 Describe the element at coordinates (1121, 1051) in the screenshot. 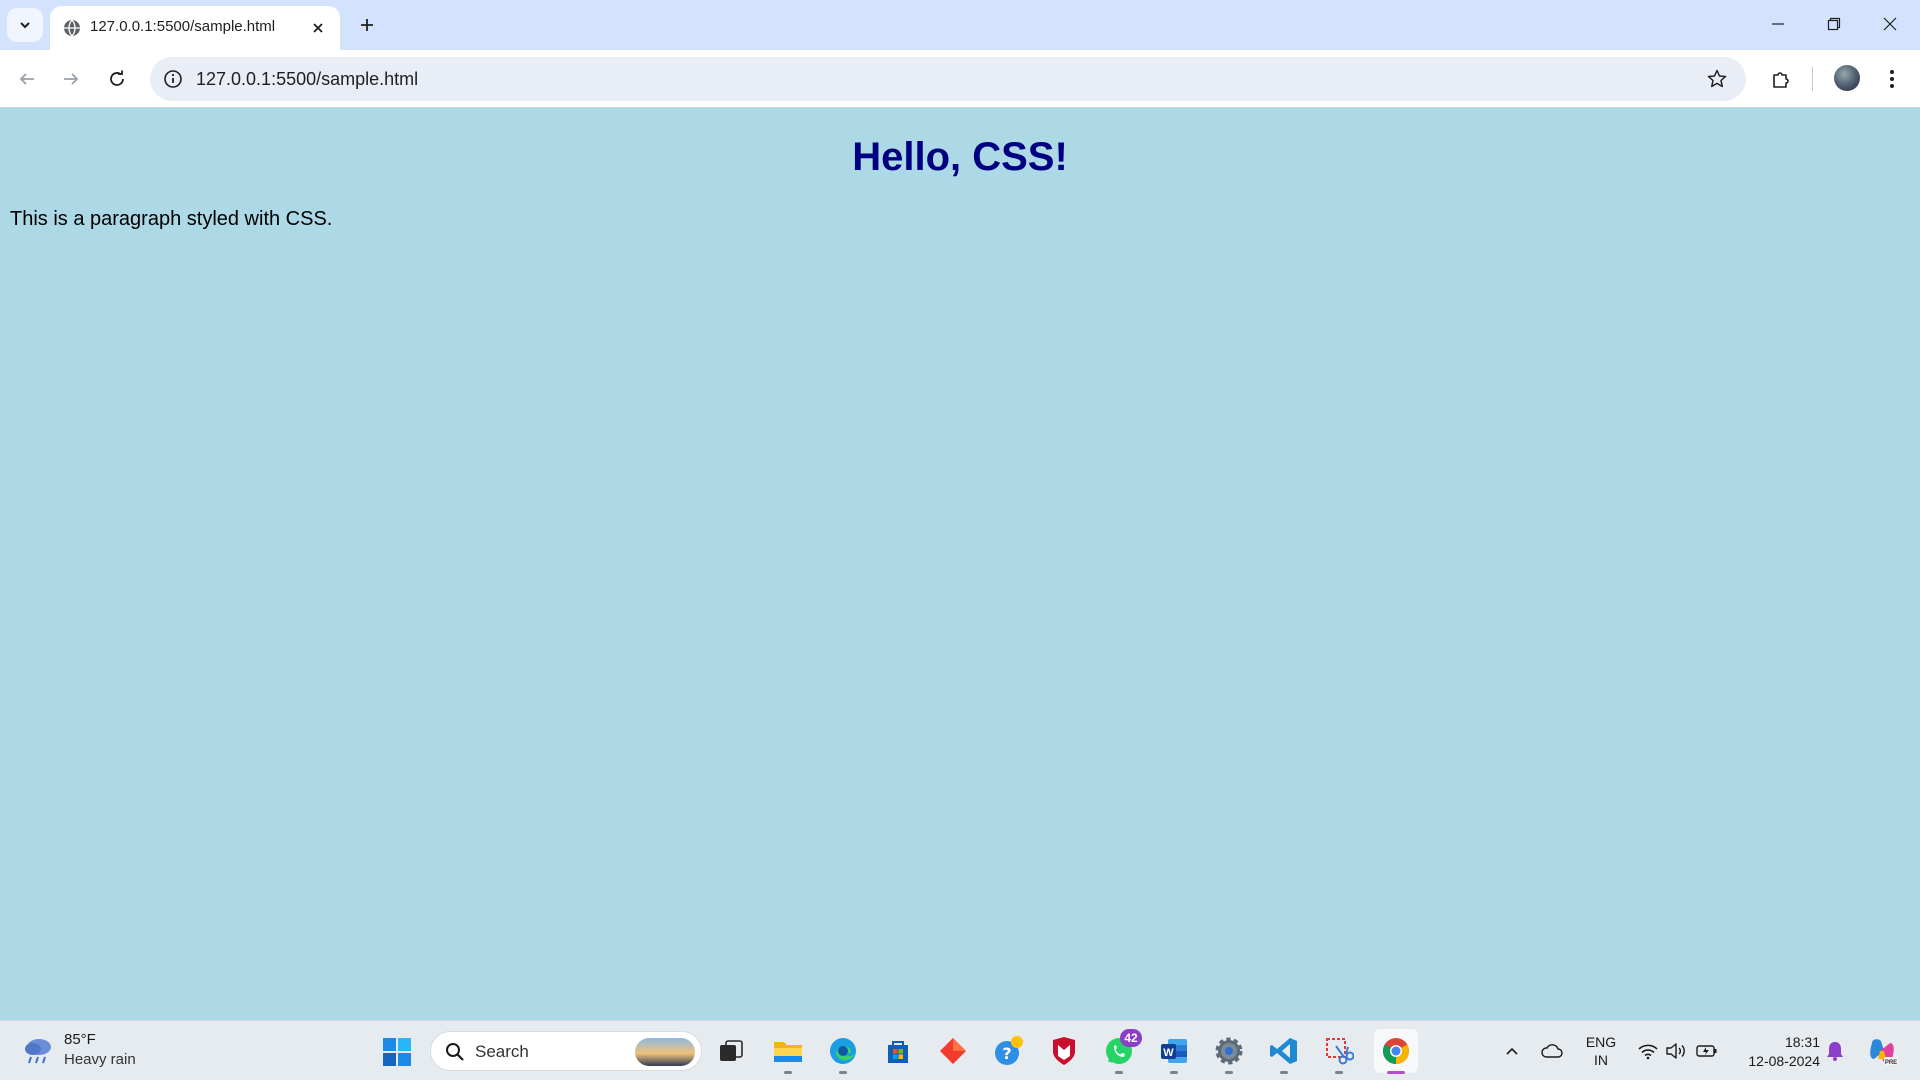

I see `whatsapp-button: 42` at that location.